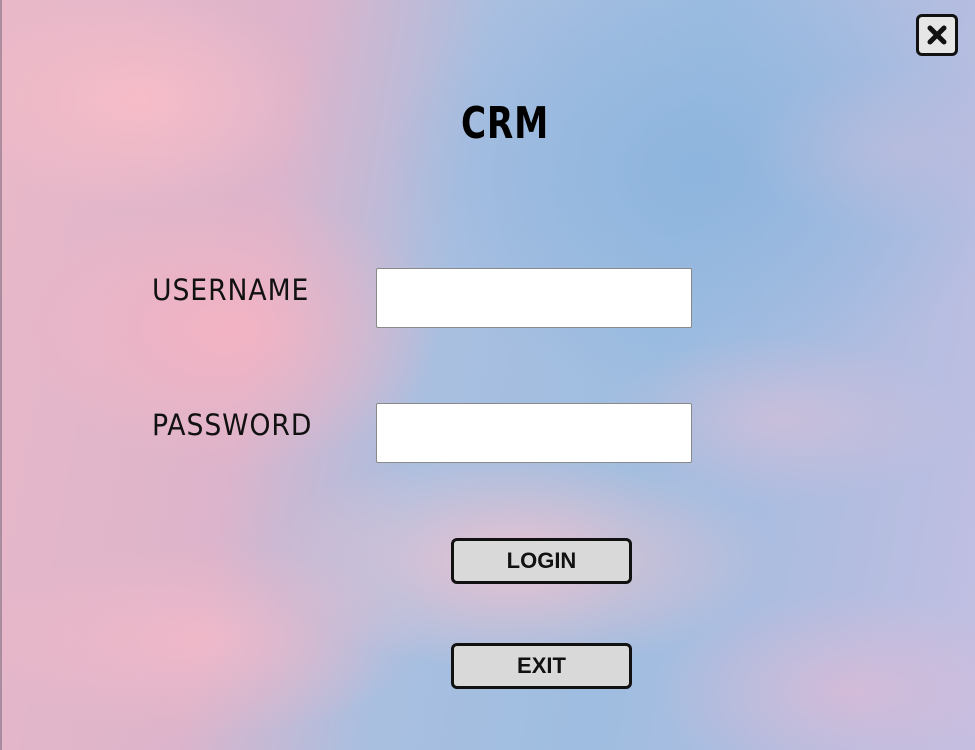  What do you see at coordinates (534, 433) in the screenshot?
I see `password-field` at bounding box center [534, 433].